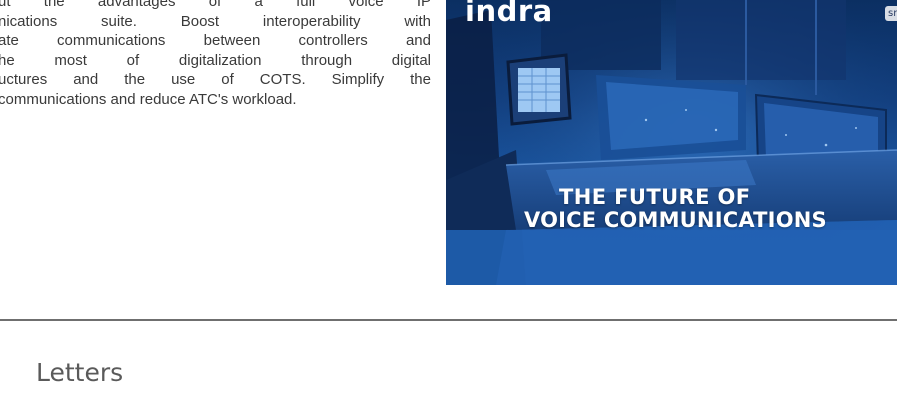 The width and height of the screenshot is (897, 417). Describe the element at coordinates (675, 220) in the screenshot. I see `video-headline-line: VOICE COMMUNICATIONS` at that location.